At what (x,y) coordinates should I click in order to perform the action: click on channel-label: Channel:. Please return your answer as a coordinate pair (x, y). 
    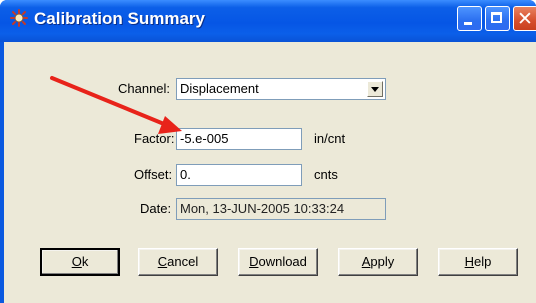
    Looking at the image, I should click on (144, 88).